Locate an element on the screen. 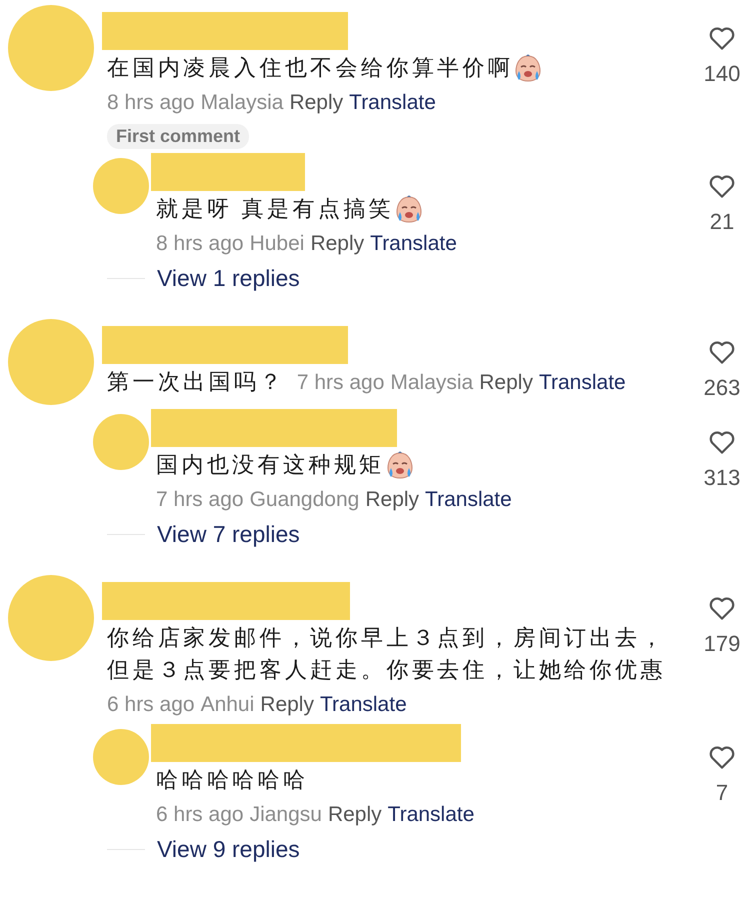 Image resolution: width=756 pixels, height=916 pixels. comment-text: 在国内凌晨入住也不会给你算半价啊 is located at coordinates (310, 68).